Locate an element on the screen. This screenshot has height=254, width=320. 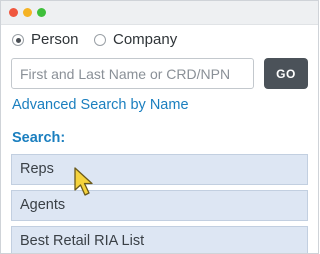
name-search-input is located at coordinates (132, 73).